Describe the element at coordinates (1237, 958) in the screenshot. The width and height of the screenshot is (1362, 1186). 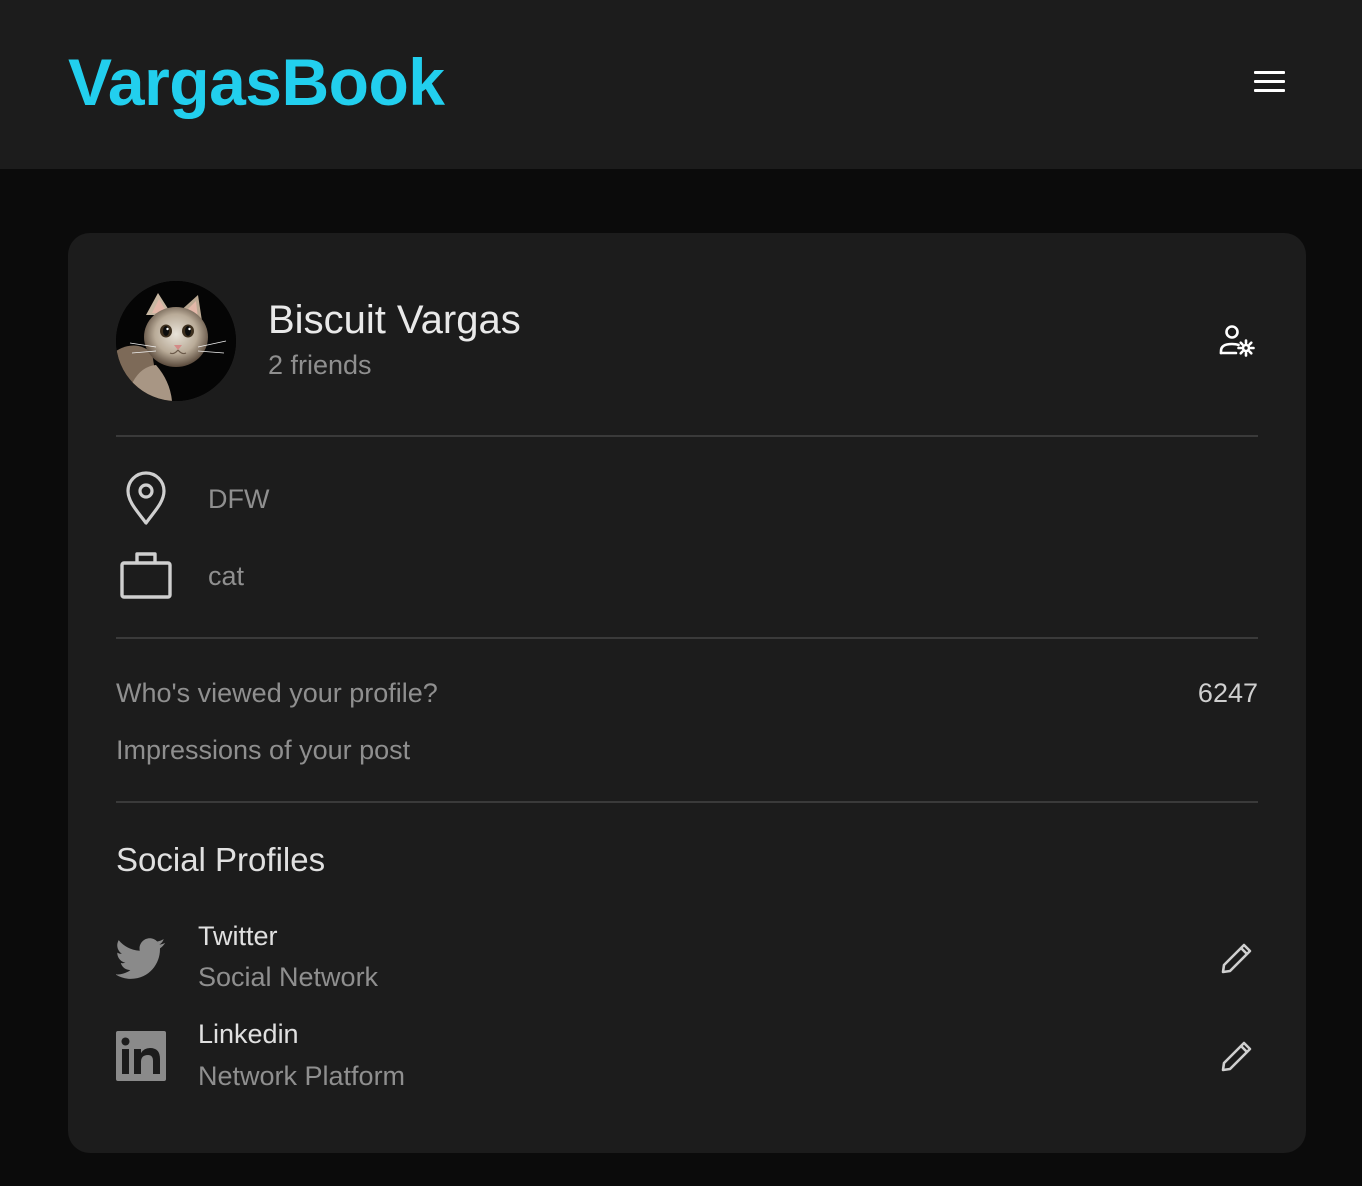
I see `edit-twitter-pencil-icon` at that location.